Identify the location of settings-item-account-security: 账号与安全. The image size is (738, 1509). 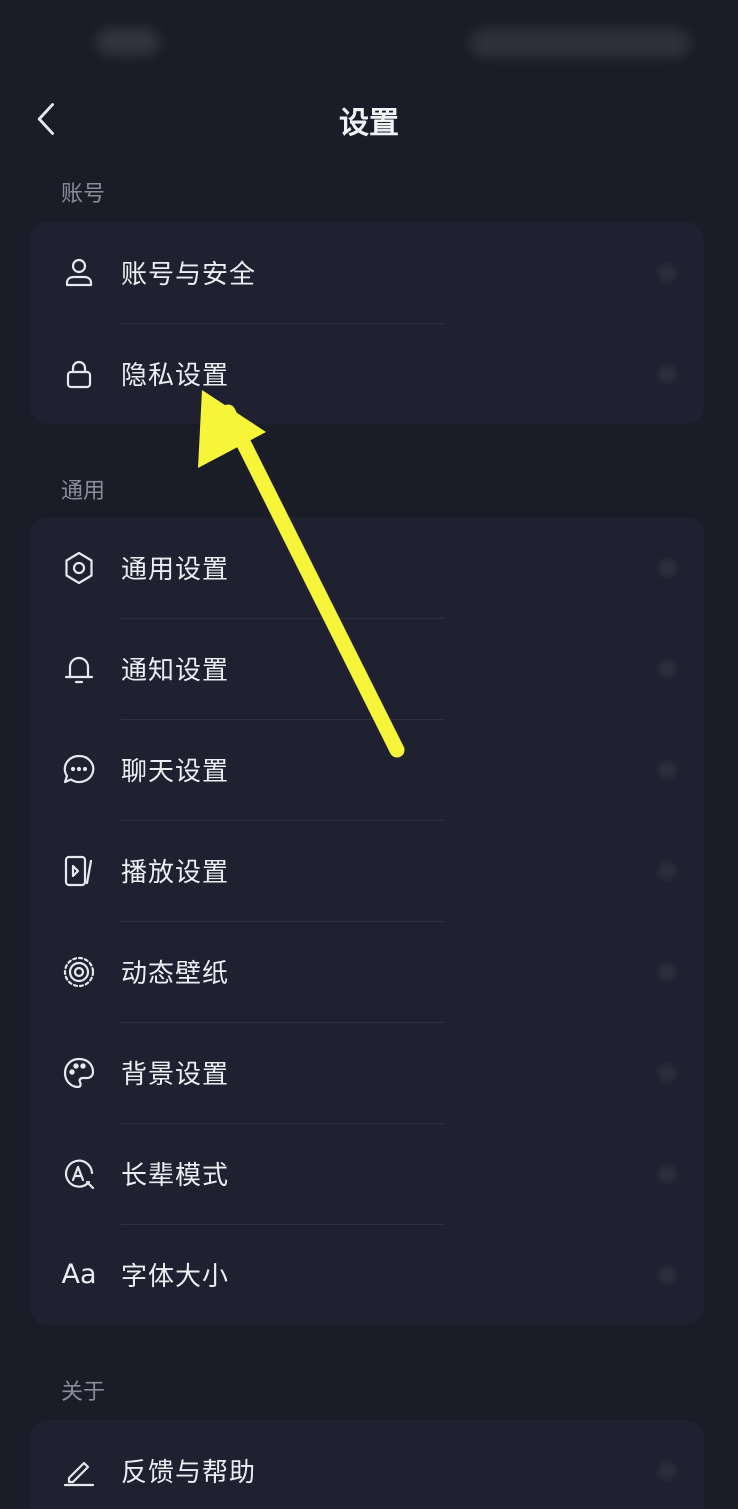
(367, 272).